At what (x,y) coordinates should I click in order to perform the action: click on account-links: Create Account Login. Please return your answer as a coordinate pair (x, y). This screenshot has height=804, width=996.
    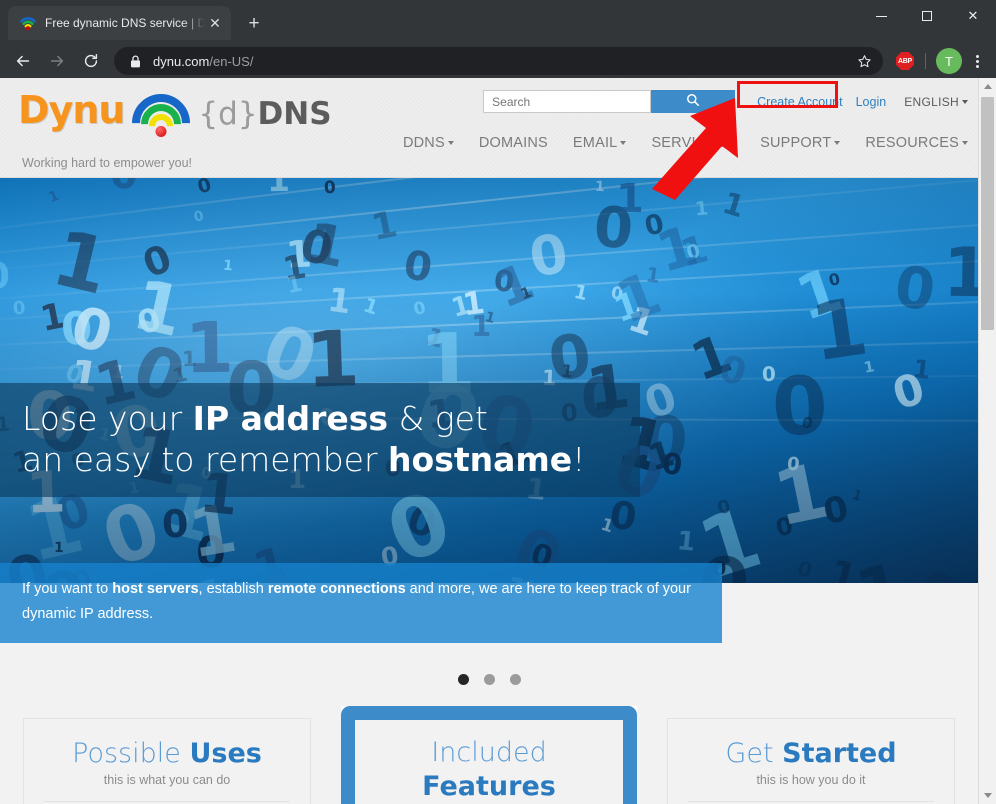
    Looking at the image, I should click on (819, 102).